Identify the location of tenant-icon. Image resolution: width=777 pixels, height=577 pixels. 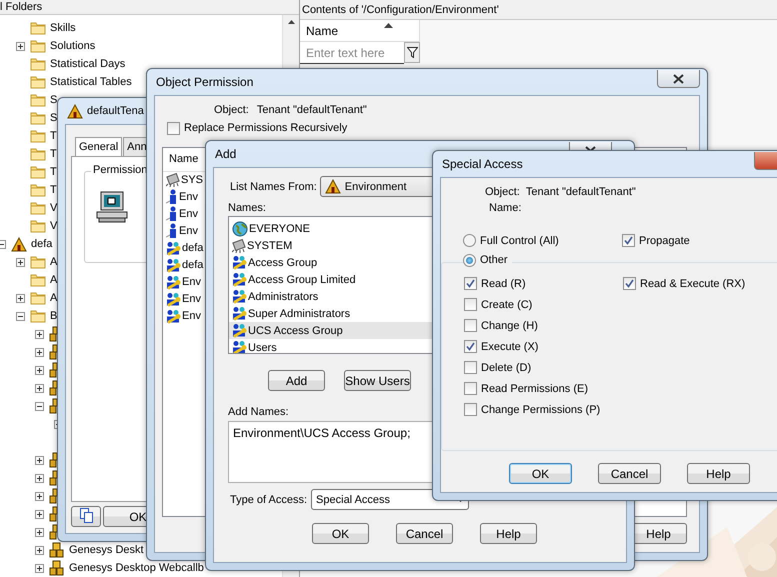
(19, 244).